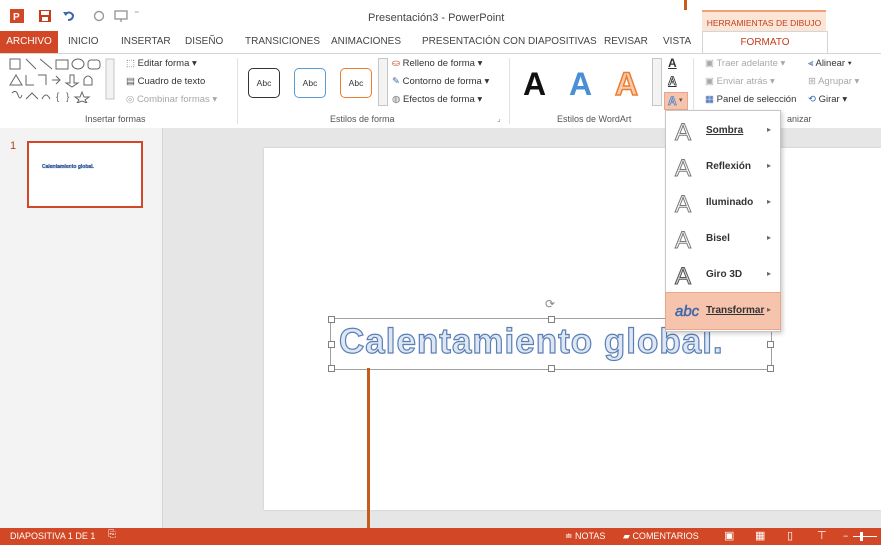  Describe the element at coordinates (366, 41) in the screenshot. I see `tab-animaciones: ANIMACIONES` at that location.